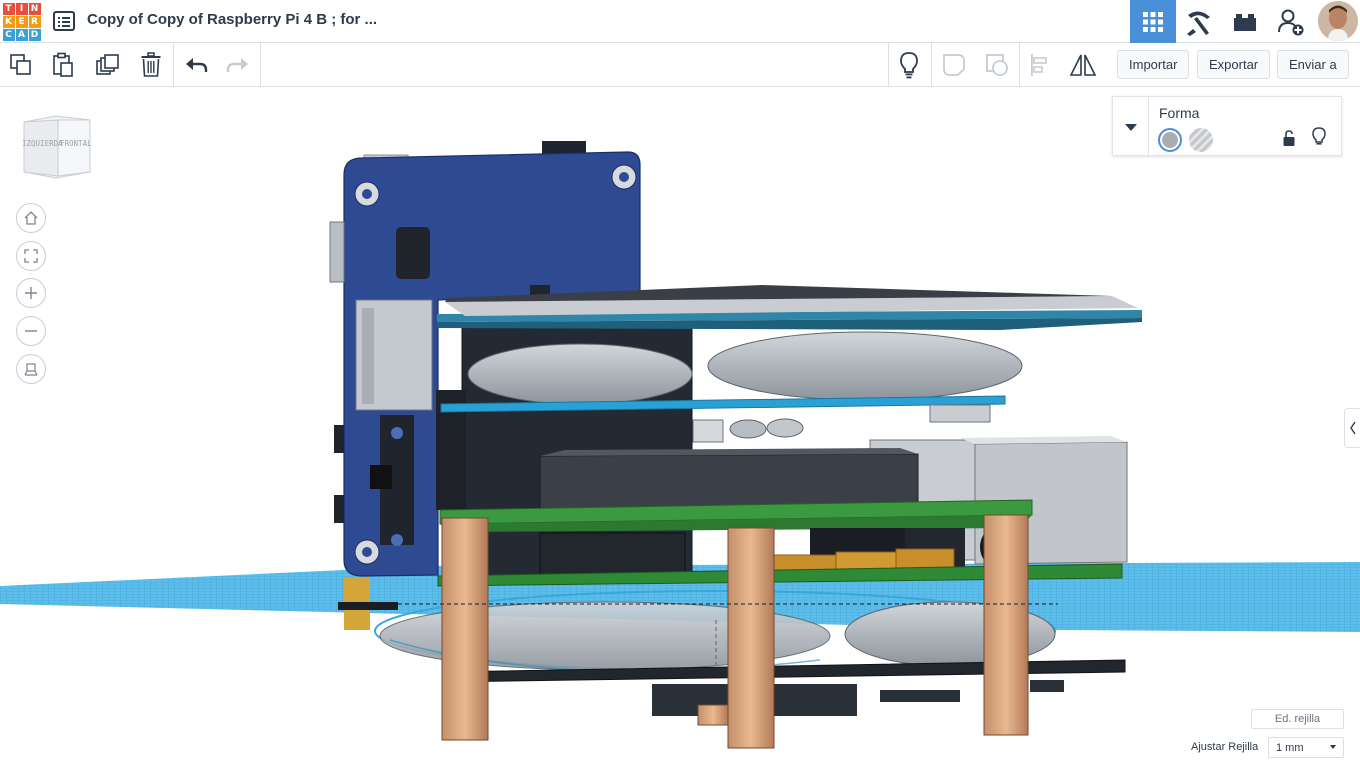 This screenshot has width=1360, height=768. Describe the element at coordinates (1227, 126) in the screenshot. I see `shape-inspector: Forma` at that location.